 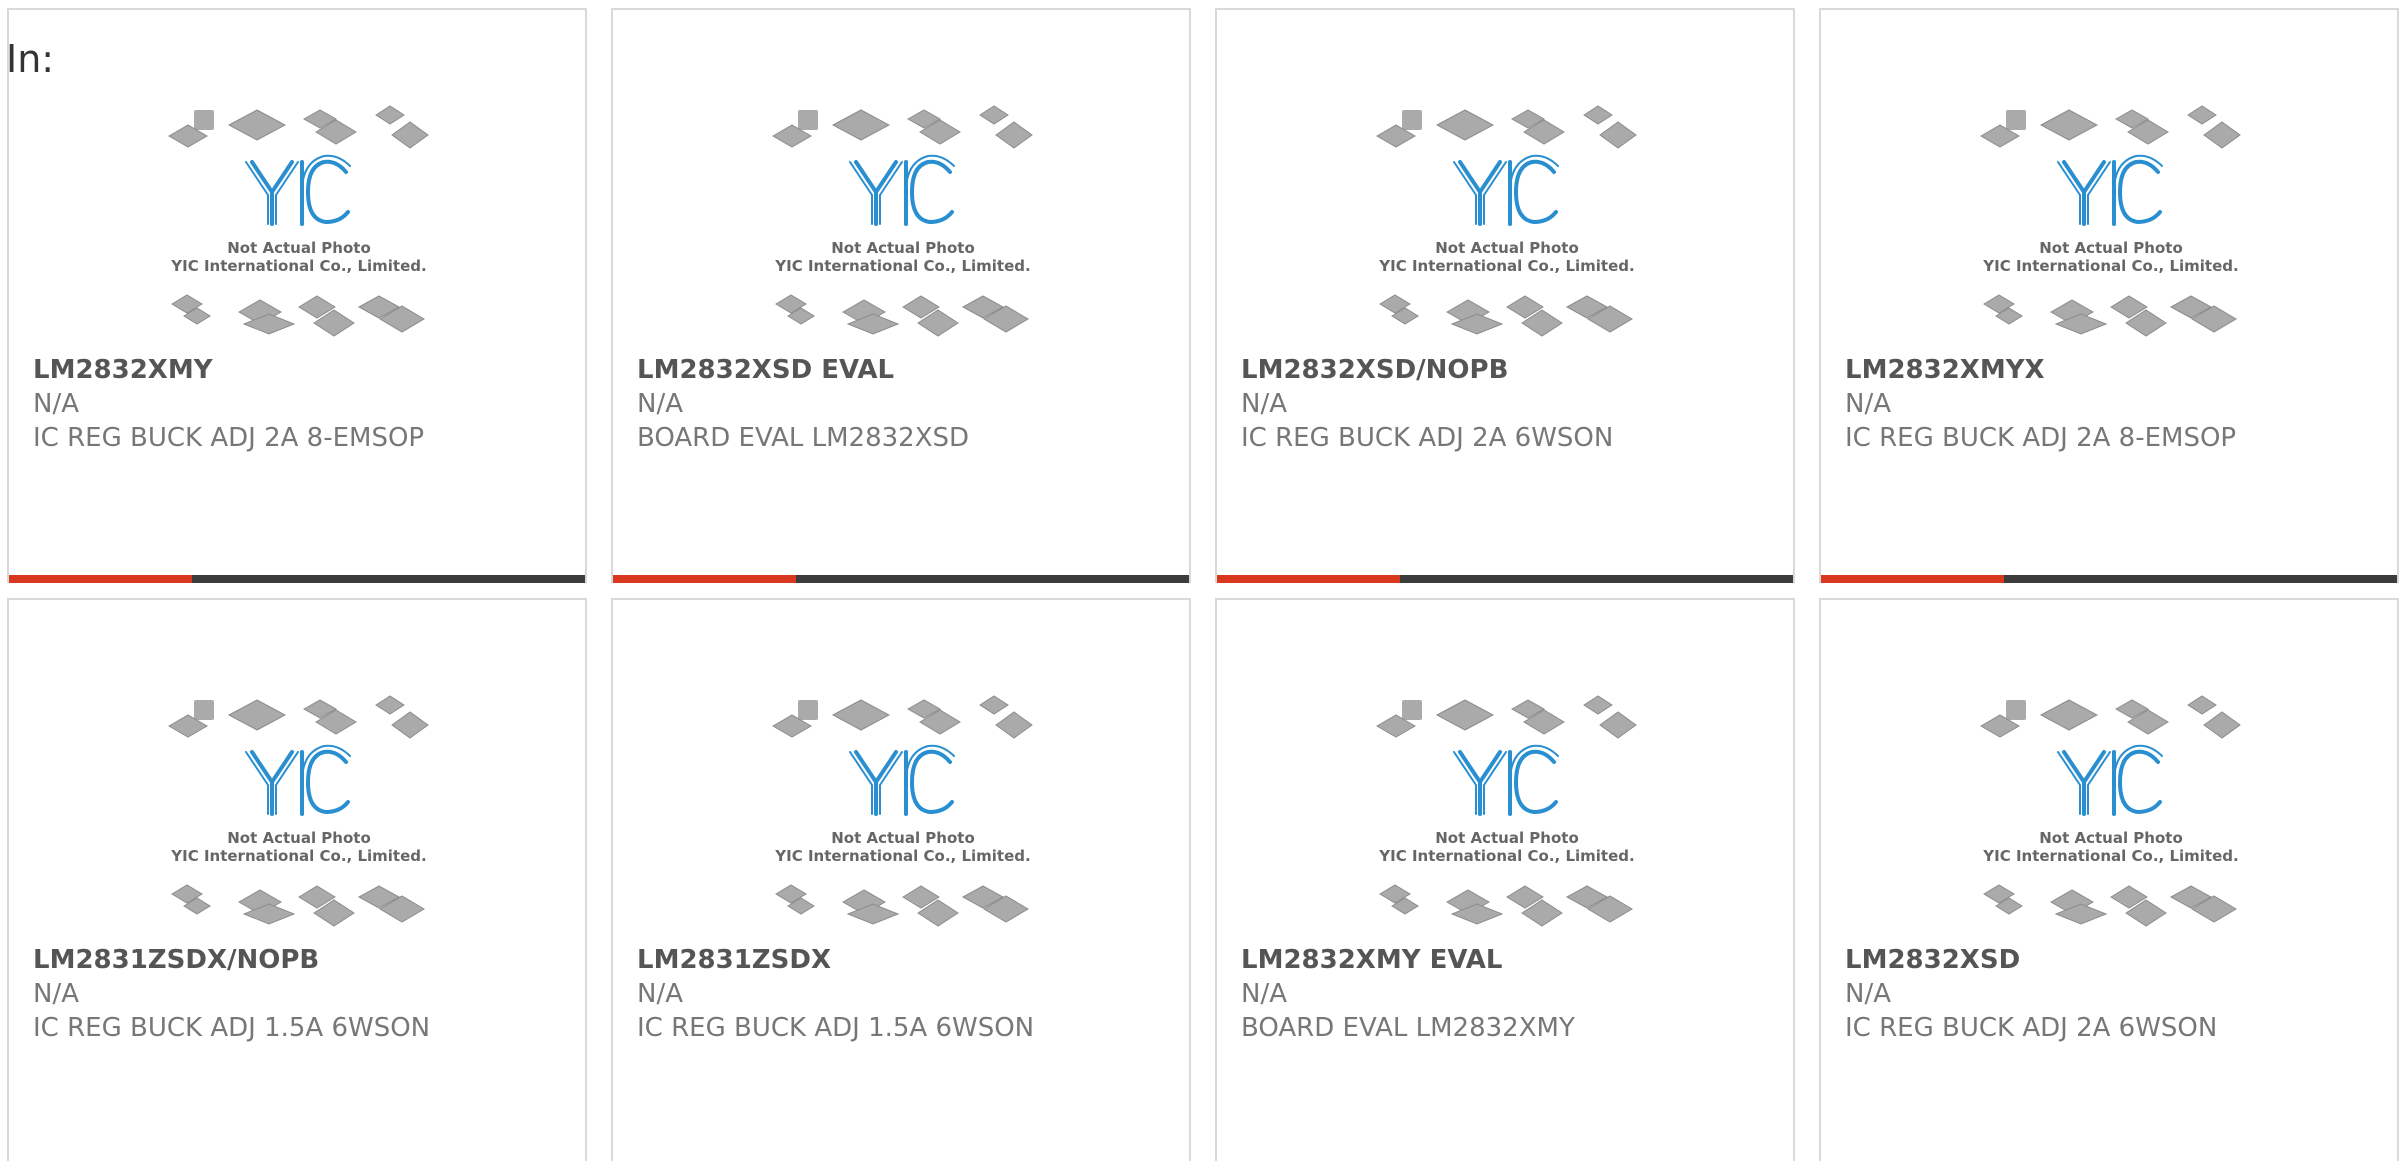 What do you see at coordinates (304, 960) in the screenshot?
I see `part-number-link: LM2831ZSDX/NOPB` at bounding box center [304, 960].